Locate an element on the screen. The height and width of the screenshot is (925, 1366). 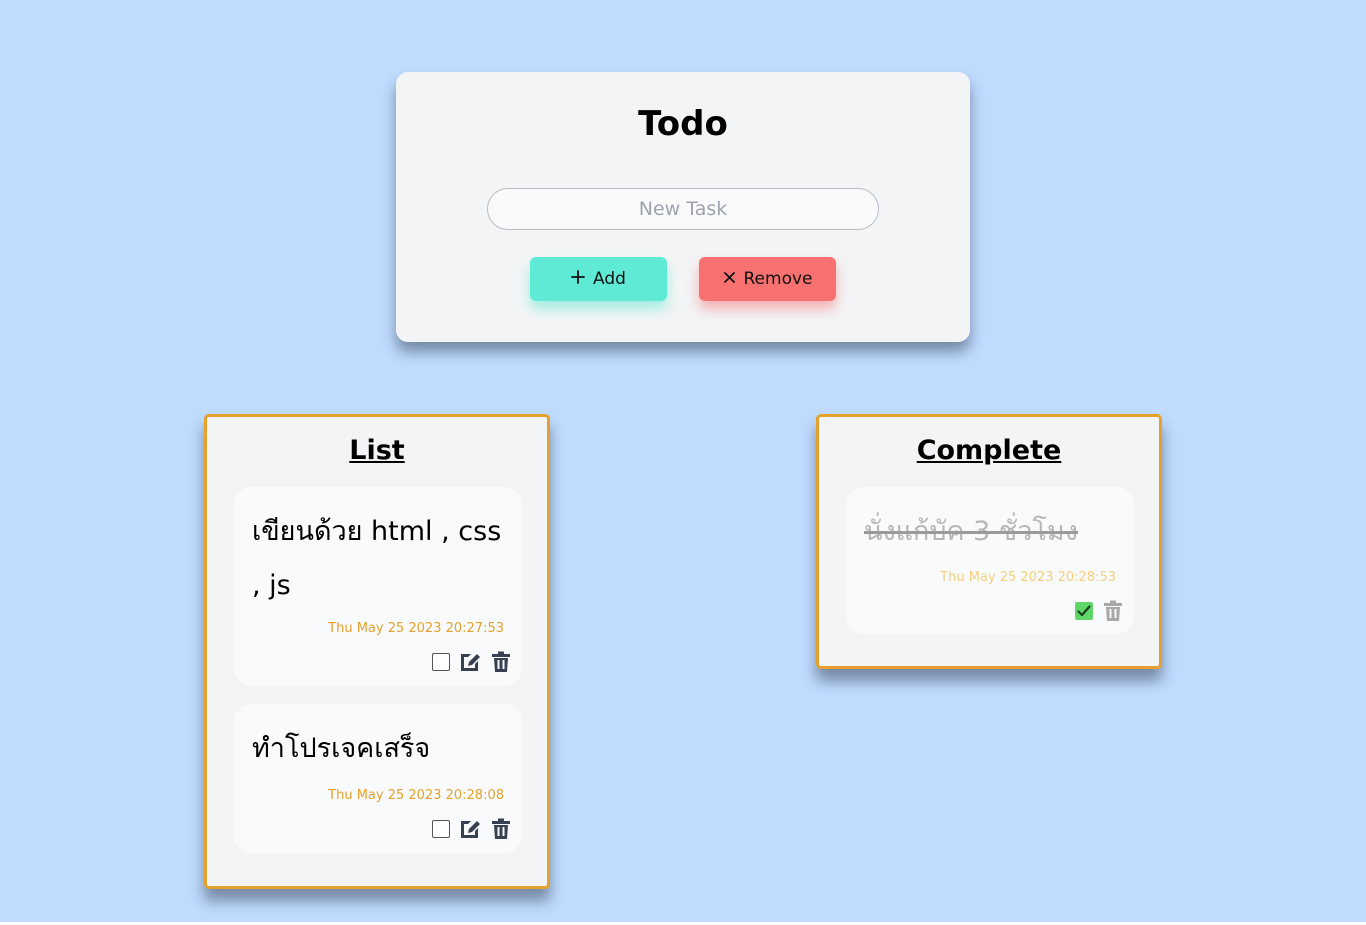
remove-button-label: Remove is located at coordinates (778, 279).